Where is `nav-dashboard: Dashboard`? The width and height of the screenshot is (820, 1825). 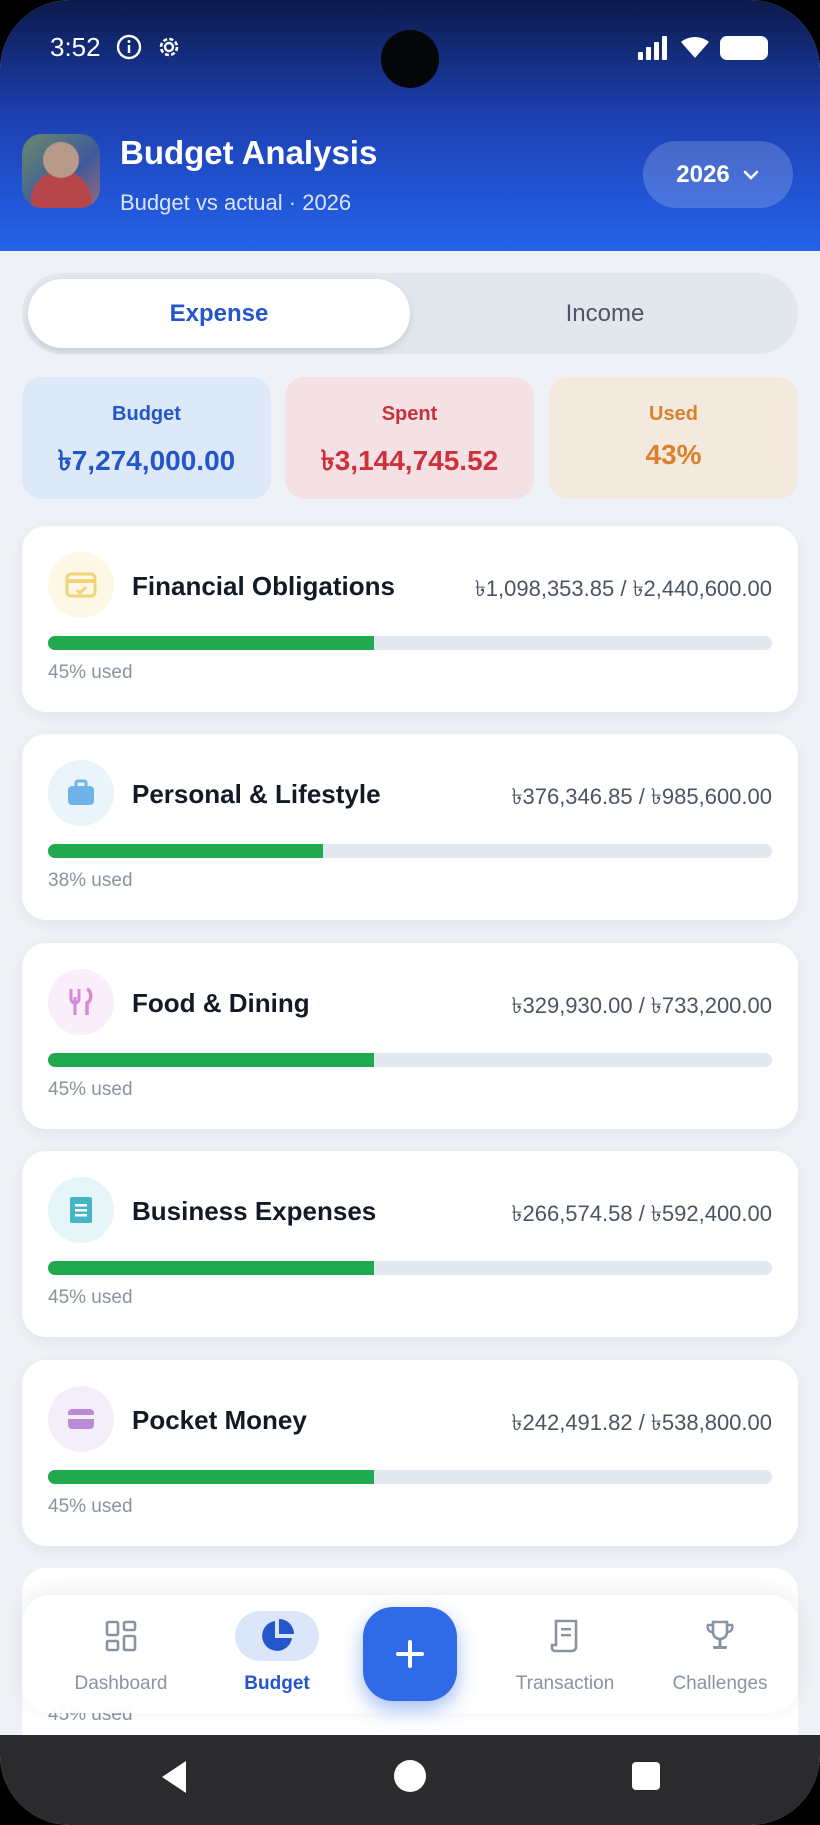 nav-dashboard: Dashboard is located at coordinates (121, 1654).